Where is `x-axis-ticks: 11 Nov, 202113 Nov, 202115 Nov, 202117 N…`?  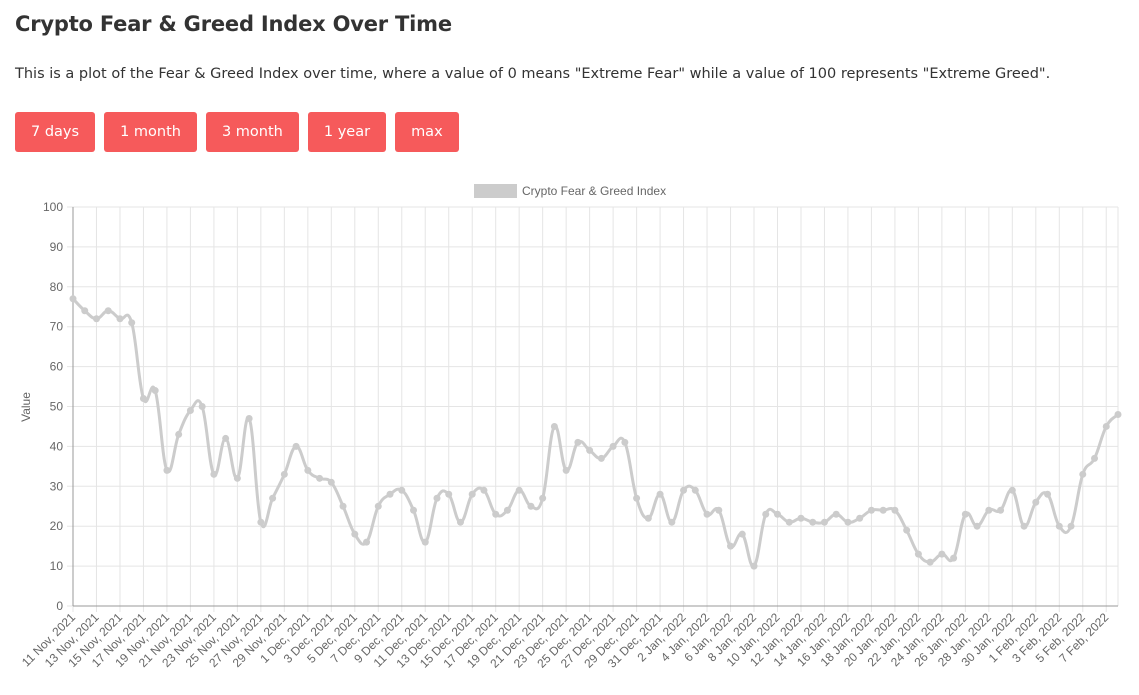 x-axis-ticks: 11 Nov, 202113 Nov, 202115 Nov, 202117 N… is located at coordinates (565, 640).